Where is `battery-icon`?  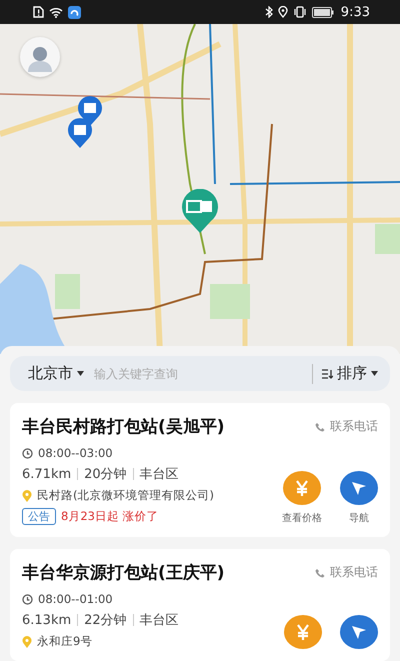 battery-icon is located at coordinates (323, 12).